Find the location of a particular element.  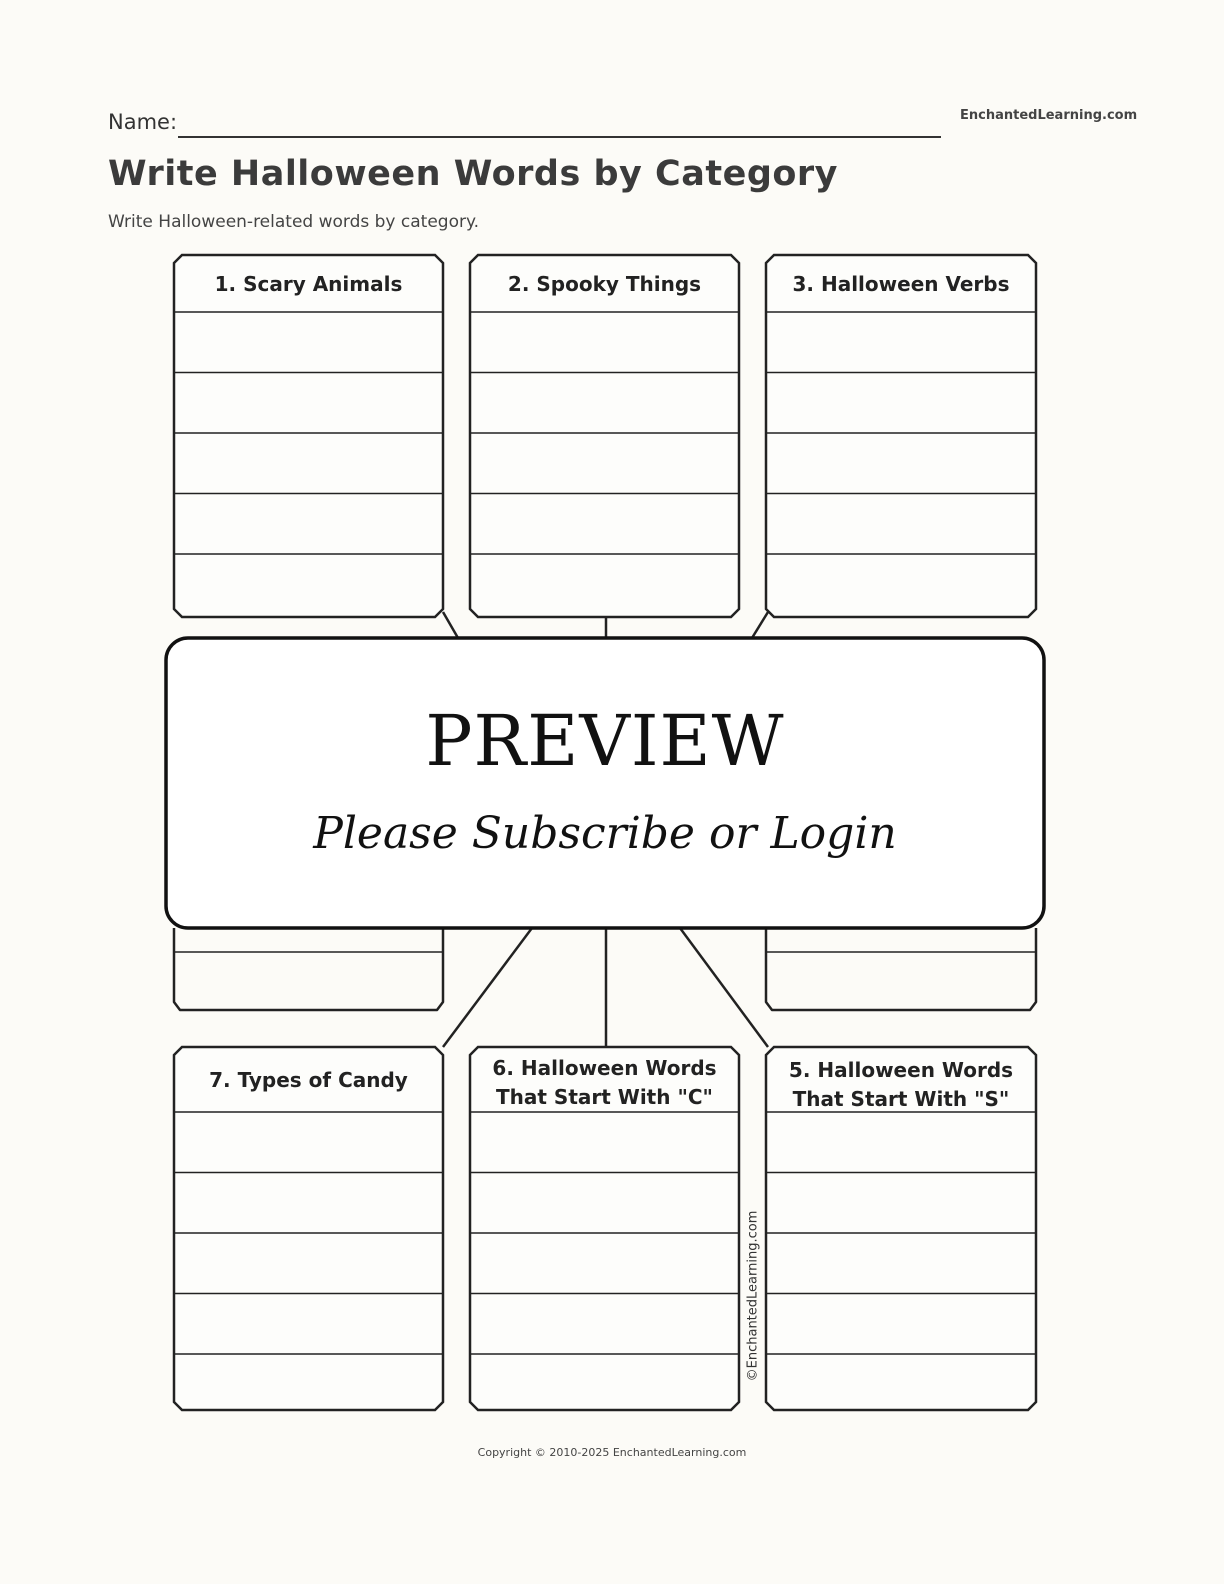

box-5-title: 5. Halloween Words That Start With "S" is located at coordinates (901, 1085).